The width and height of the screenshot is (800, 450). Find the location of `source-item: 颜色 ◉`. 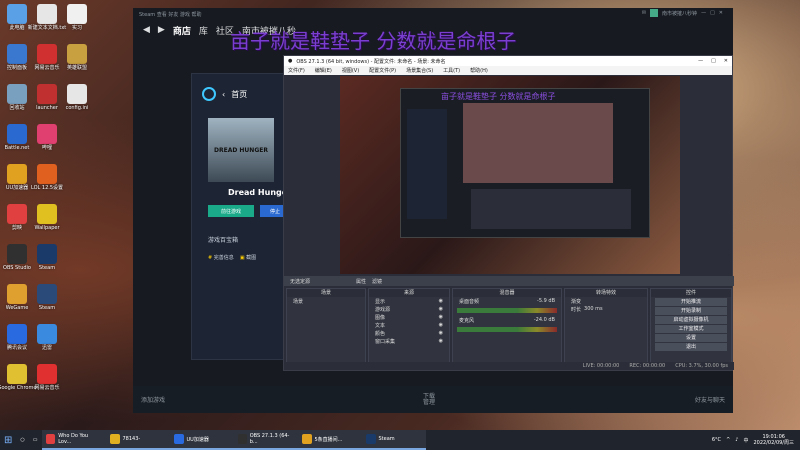

source-item: 颜色 ◉ is located at coordinates (409, 333).